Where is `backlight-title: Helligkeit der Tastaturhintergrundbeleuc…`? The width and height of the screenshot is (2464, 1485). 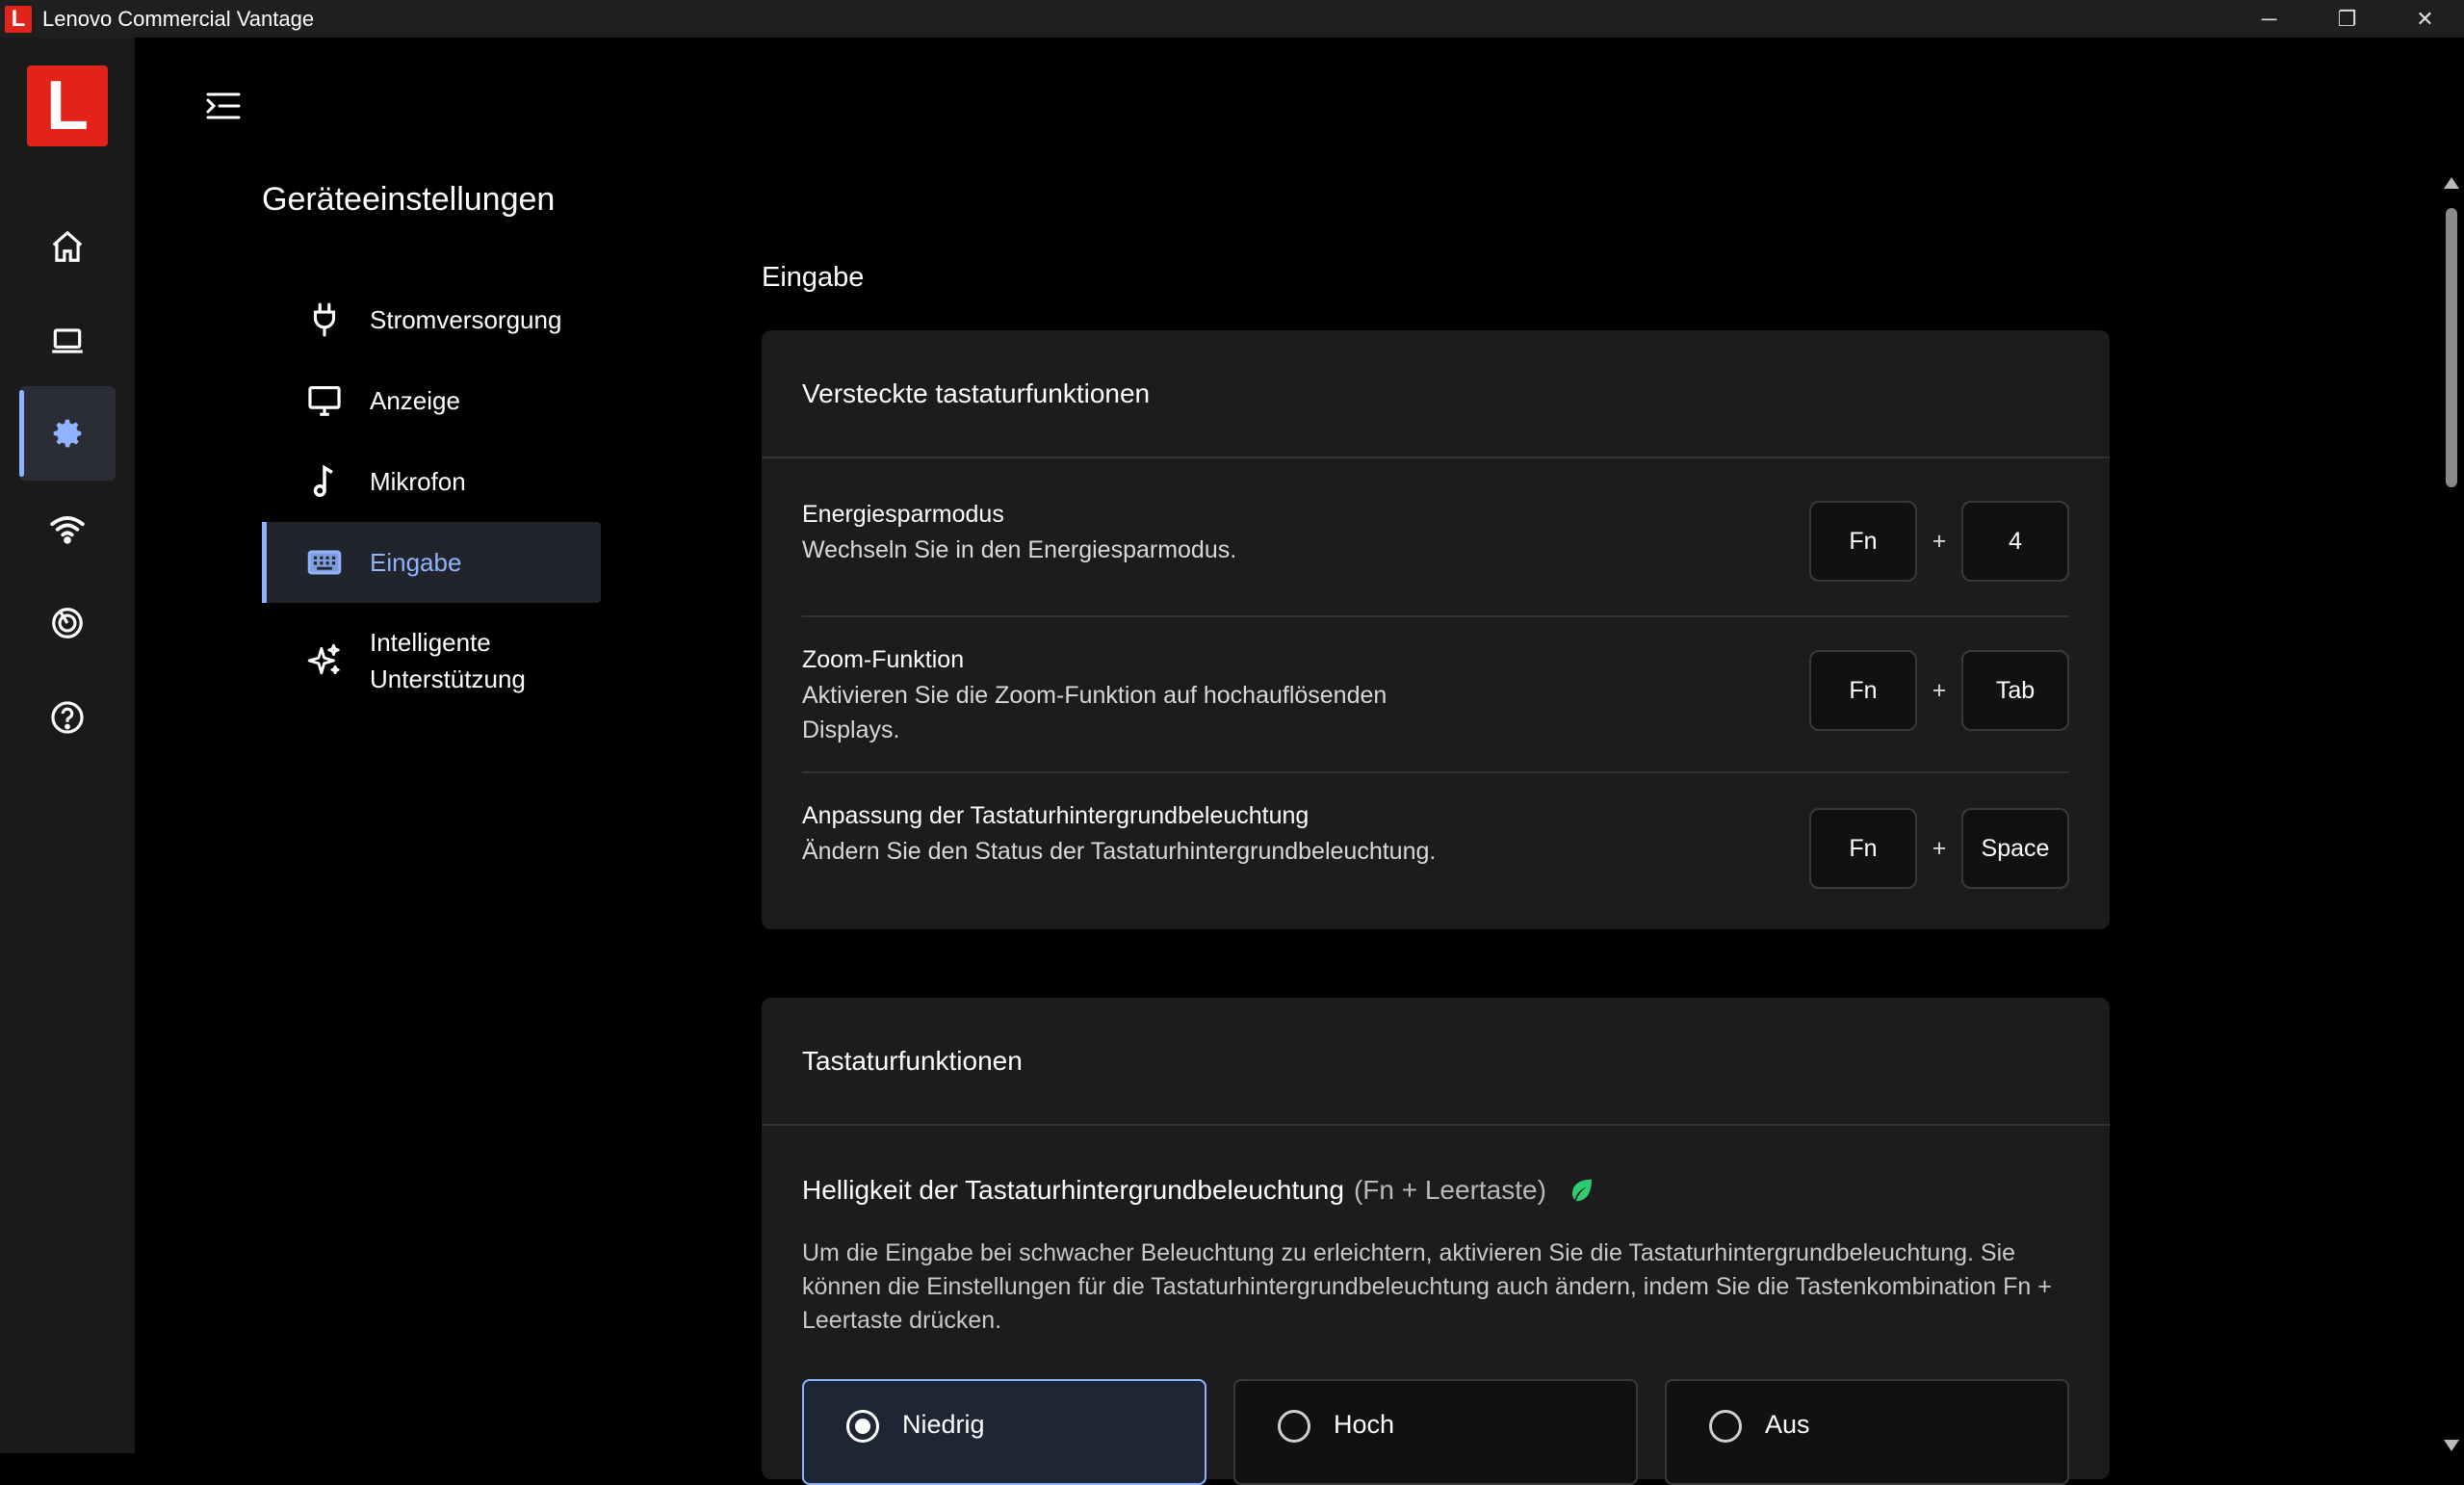 backlight-title: Helligkeit der Tastaturhintergrundbeleuc… is located at coordinates (1073, 1190).